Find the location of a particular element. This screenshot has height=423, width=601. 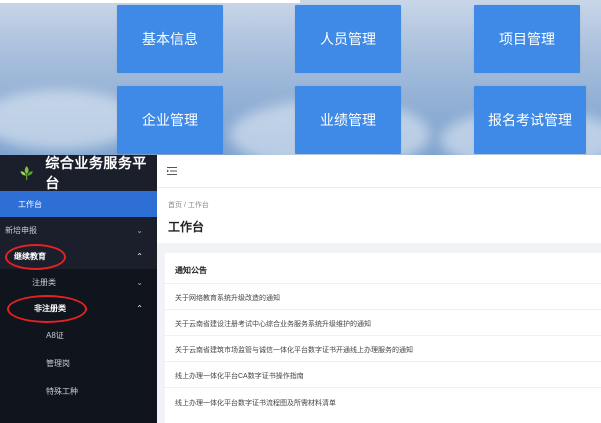

sidebar-item-label: 注册类 is located at coordinates (44, 282).